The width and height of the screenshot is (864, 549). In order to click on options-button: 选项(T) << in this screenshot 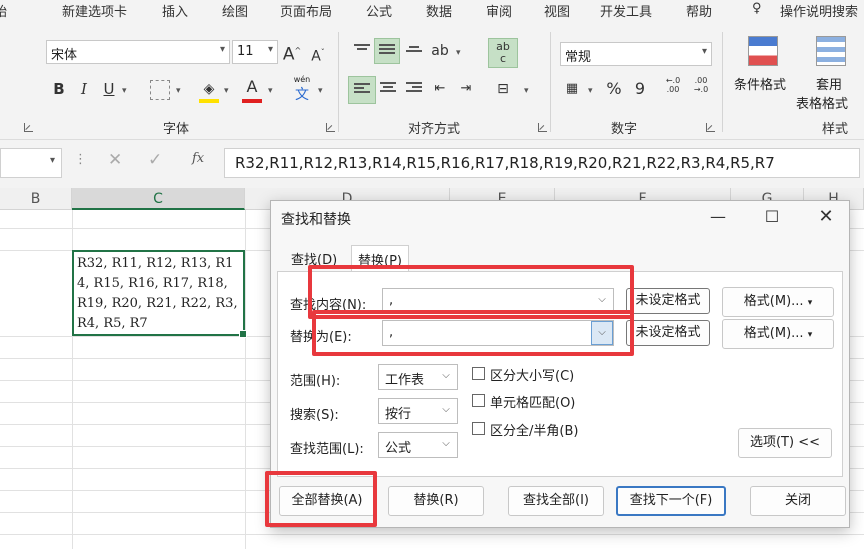, I will do `click(785, 443)`.